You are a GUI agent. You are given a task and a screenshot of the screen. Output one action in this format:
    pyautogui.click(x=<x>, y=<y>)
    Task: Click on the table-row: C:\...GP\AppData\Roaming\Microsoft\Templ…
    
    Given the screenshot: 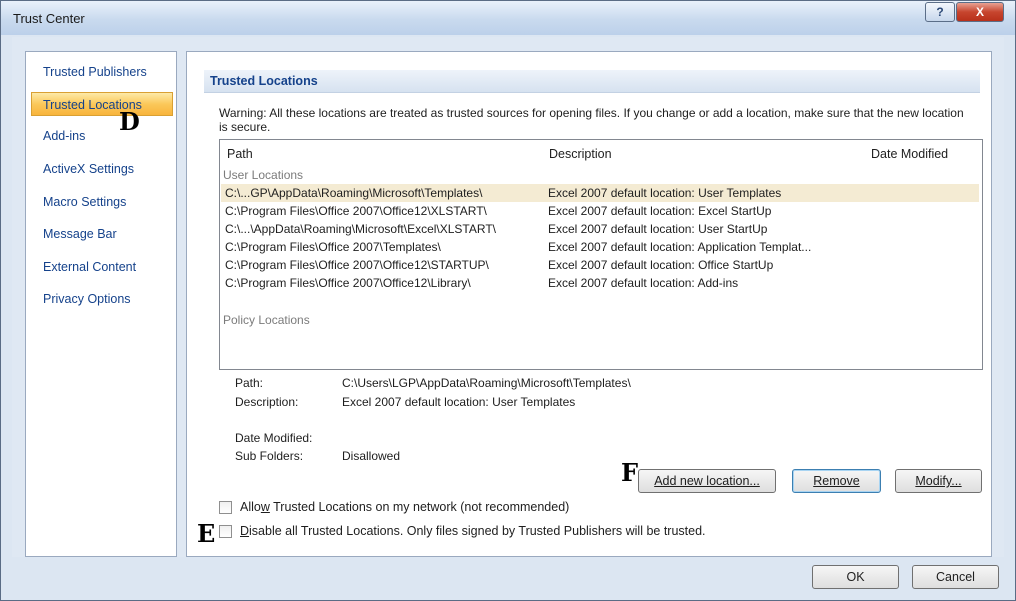 What is the action you would take?
    pyautogui.click(x=600, y=193)
    